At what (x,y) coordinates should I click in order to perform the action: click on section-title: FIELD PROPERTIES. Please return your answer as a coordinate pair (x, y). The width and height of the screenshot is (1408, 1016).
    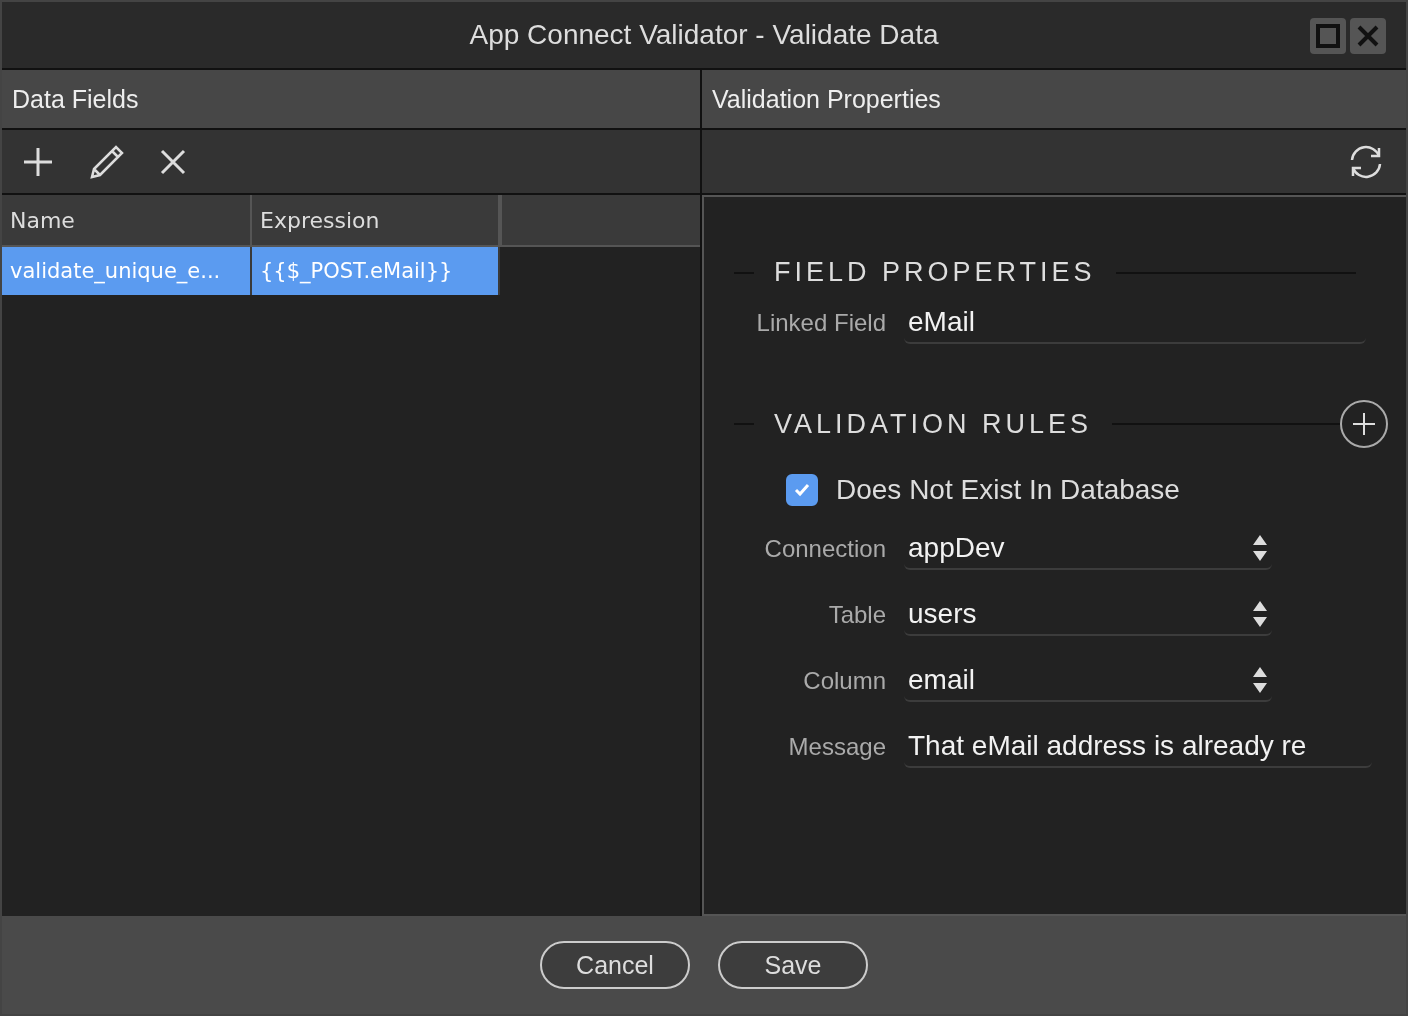
    Looking at the image, I should click on (935, 272).